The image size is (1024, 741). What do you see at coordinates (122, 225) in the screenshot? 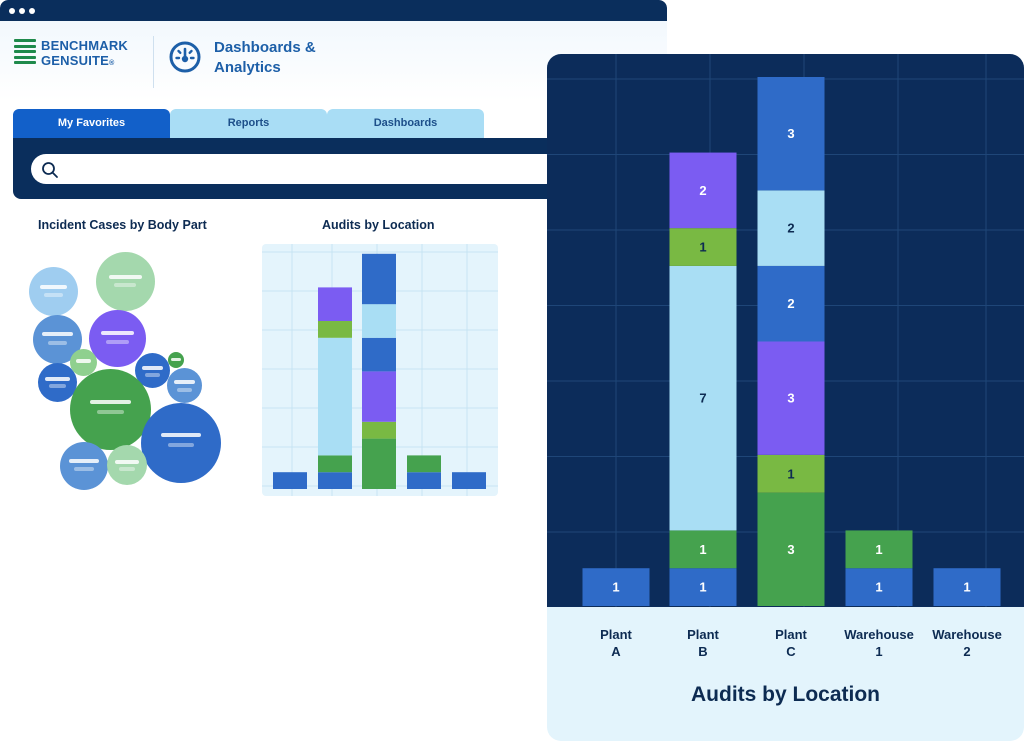
I see `bubble-chart-title: Incident Cases by Body Part` at bounding box center [122, 225].